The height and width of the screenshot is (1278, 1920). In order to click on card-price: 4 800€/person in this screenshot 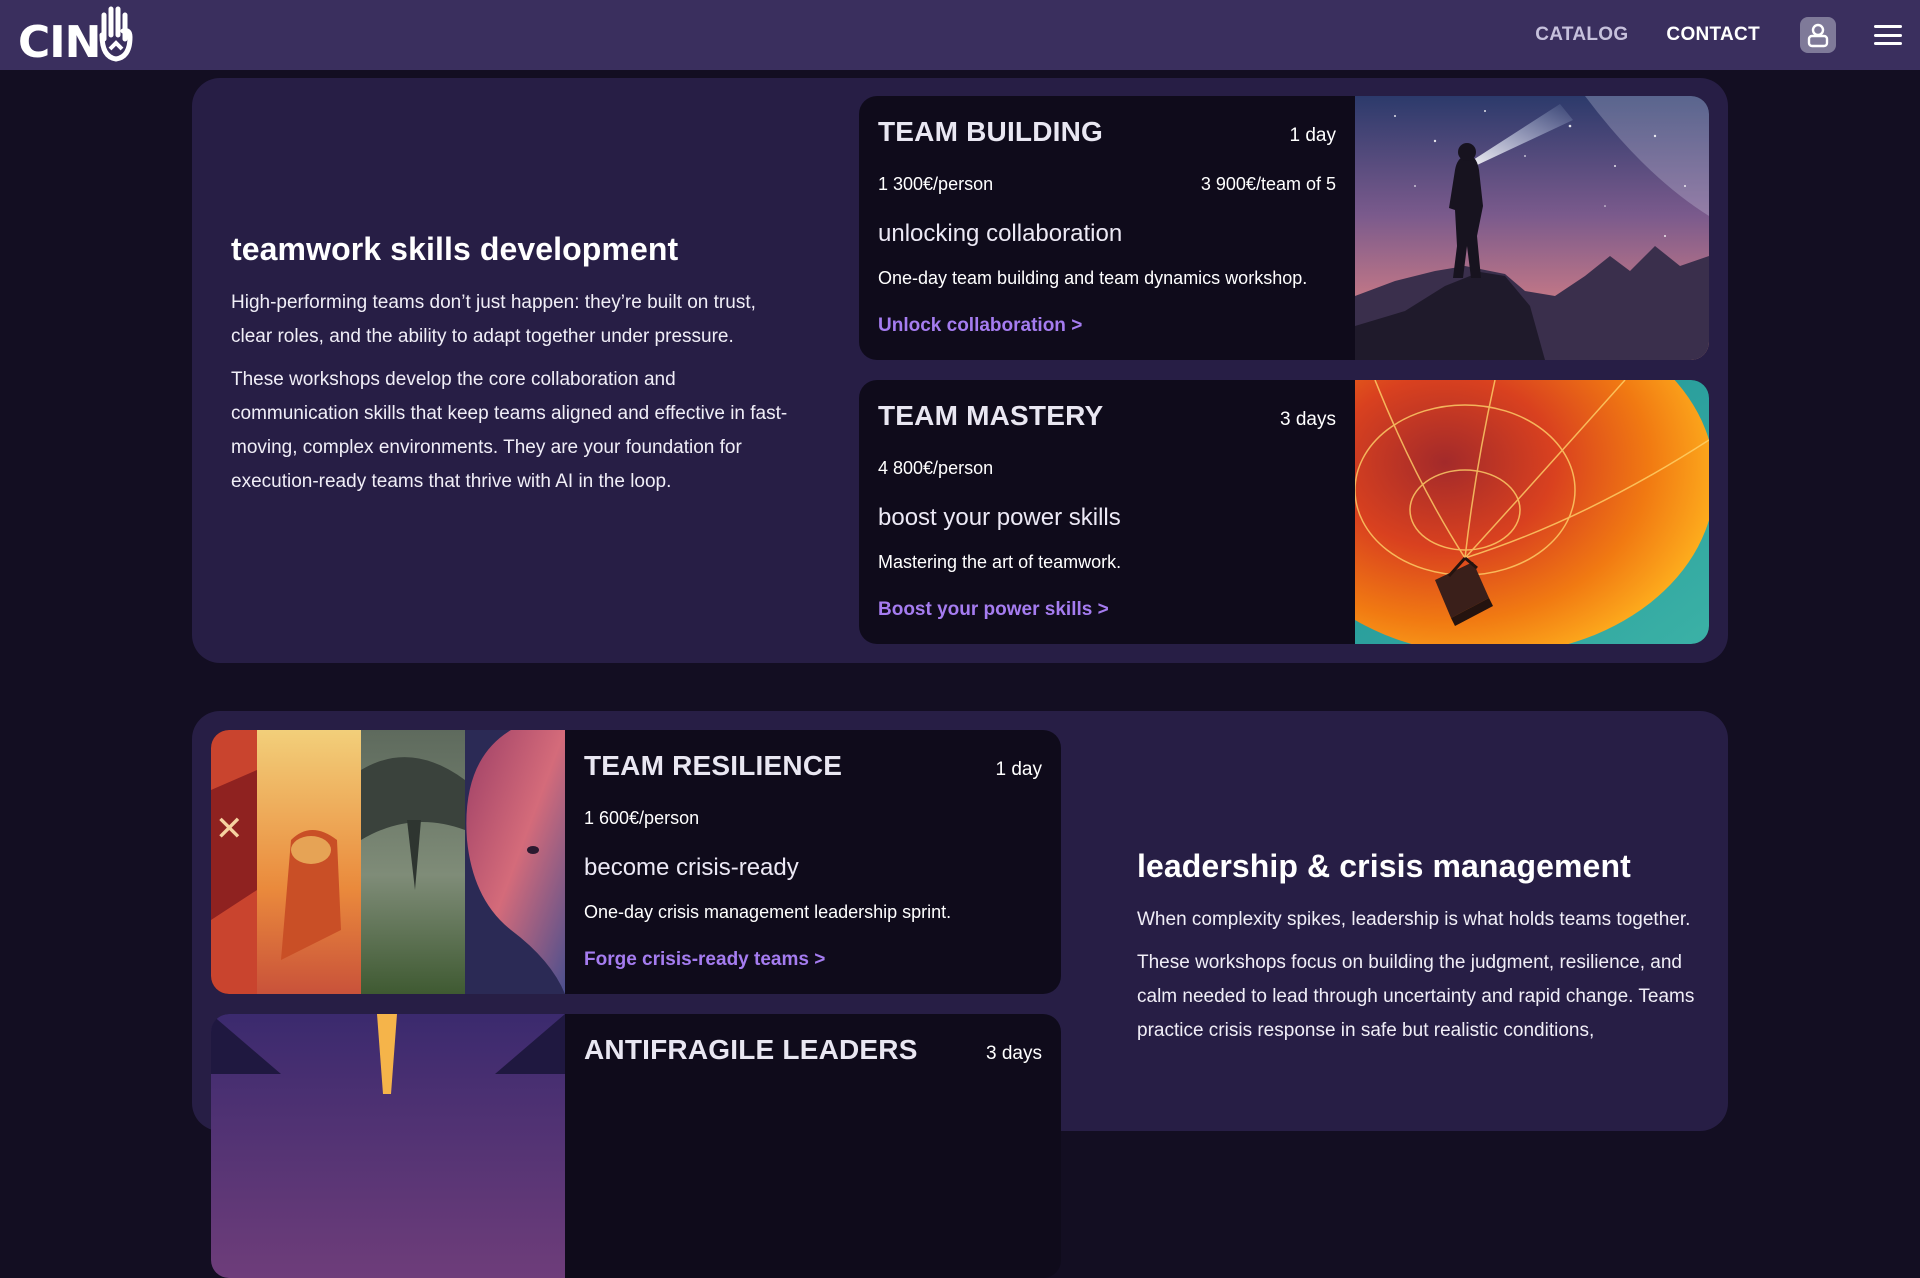, I will do `click(935, 468)`.